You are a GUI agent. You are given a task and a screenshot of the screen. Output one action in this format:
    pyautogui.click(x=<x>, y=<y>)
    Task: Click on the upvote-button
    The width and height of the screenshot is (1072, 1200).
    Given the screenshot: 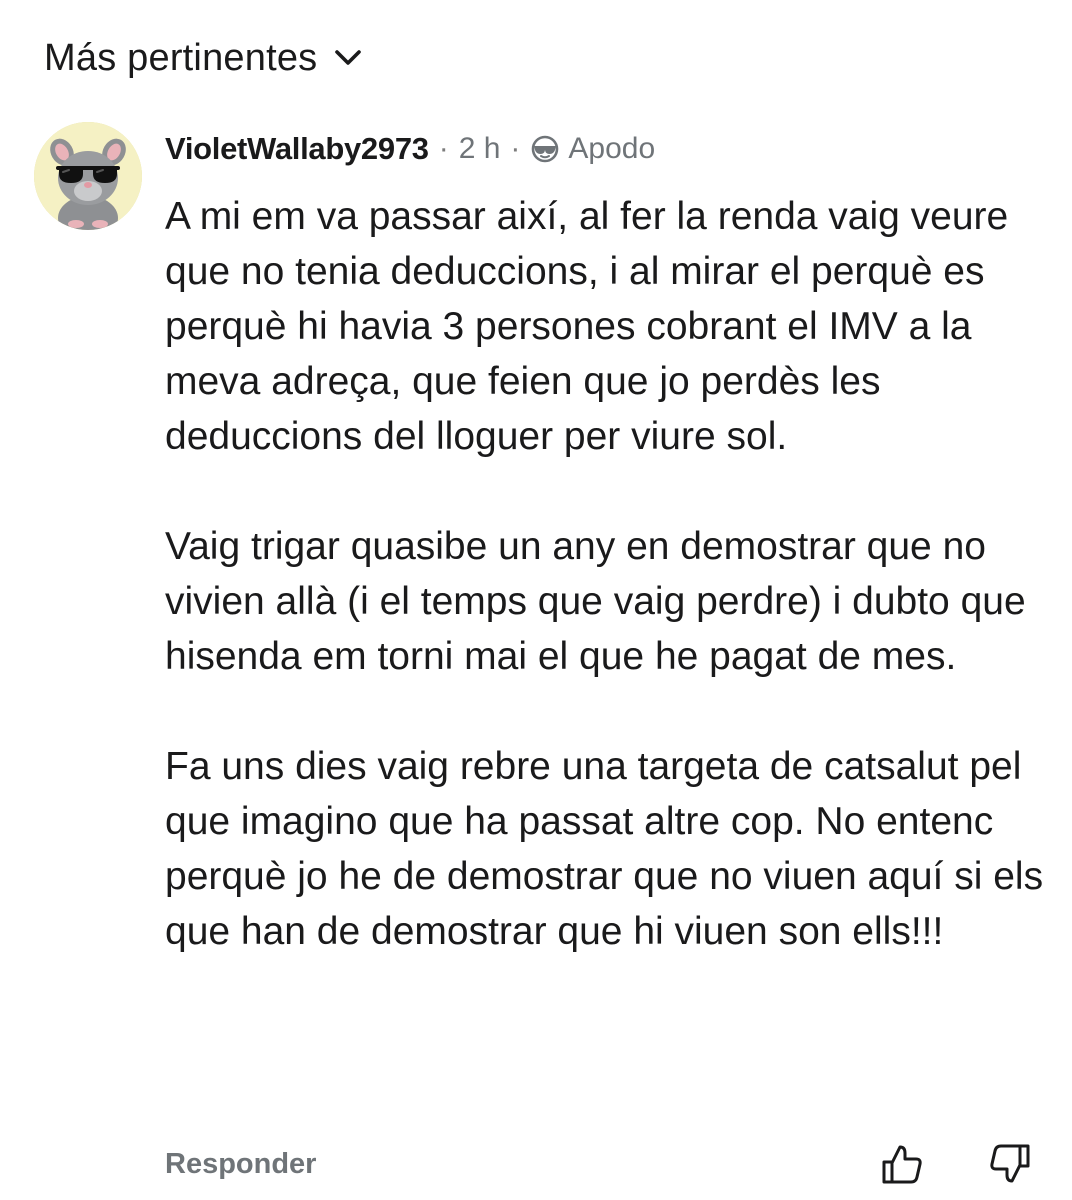 What is the action you would take?
    pyautogui.click(x=902, y=1164)
    